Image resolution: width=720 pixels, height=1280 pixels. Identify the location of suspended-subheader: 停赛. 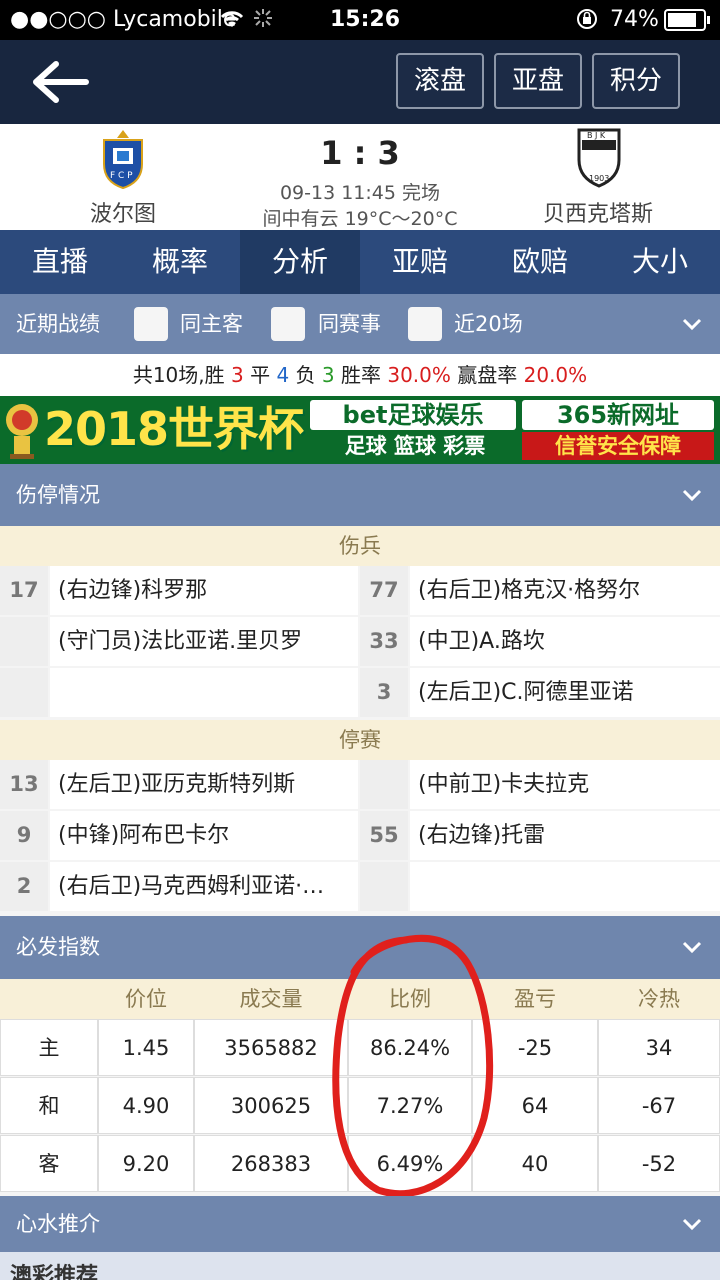
(360, 740).